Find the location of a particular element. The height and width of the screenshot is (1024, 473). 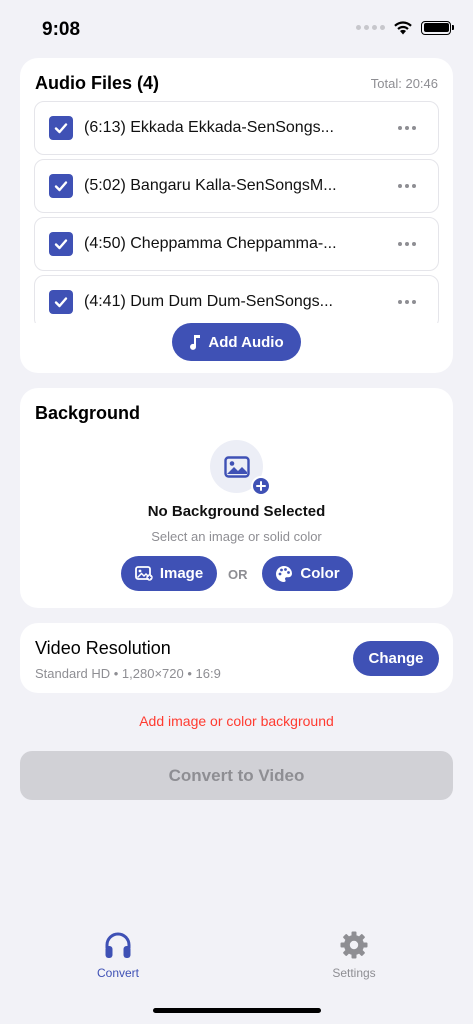

color-button: Color is located at coordinates (307, 573).